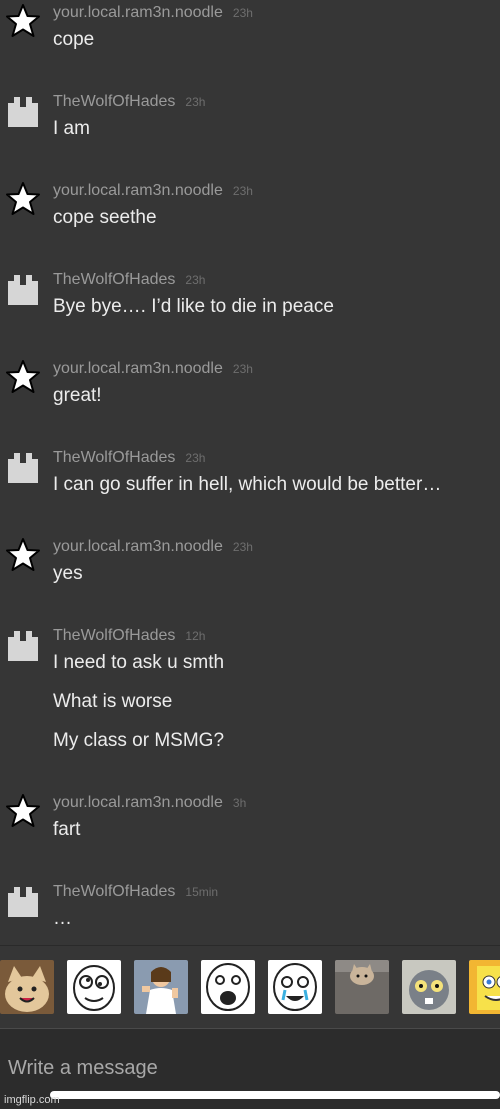 The image size is (500, 1109). What do you see at coordinates (429, 987) in the screenshot?
I see `shocked-cat-meme` at bounding box center [429, 987].